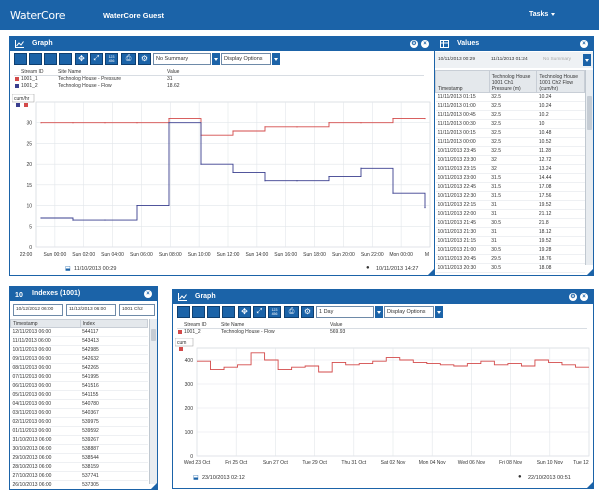  What do you see at coordinates (513, 133) in the screenshot?
I see `values-pressure-cell: 32.5` at bounding box center [513, 133].